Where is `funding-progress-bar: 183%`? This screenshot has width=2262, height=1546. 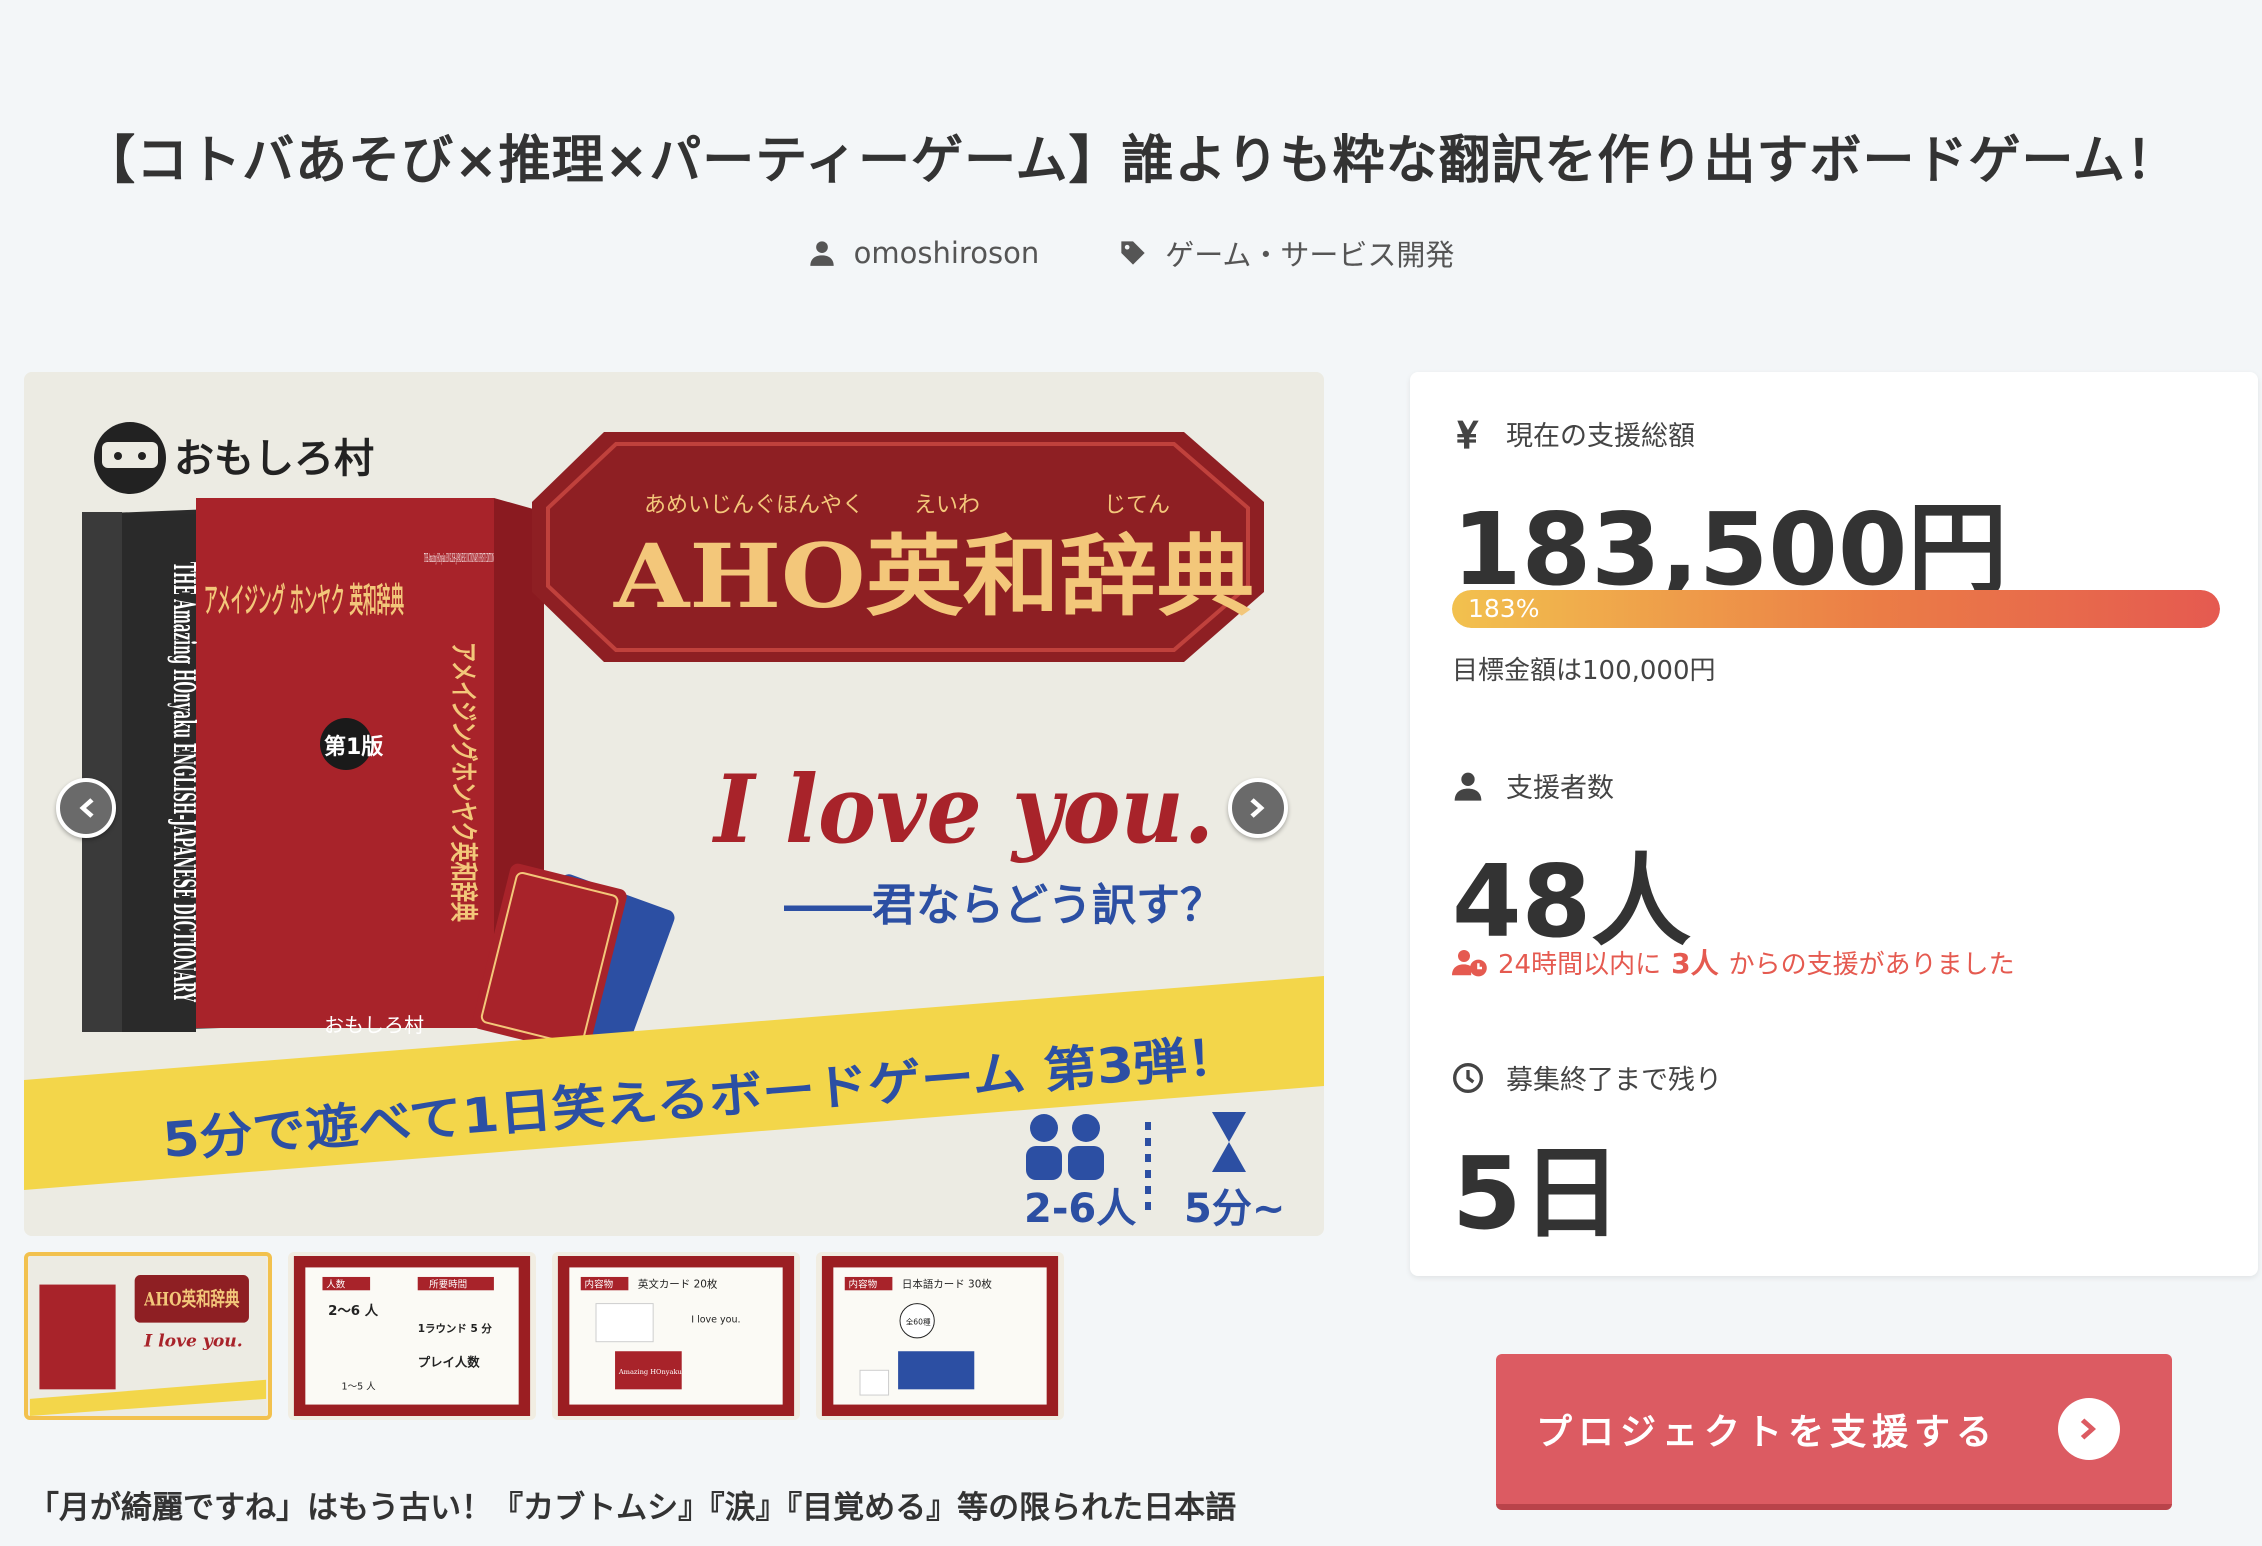 funding-progress-bar: 183% is located at coordinates (1836, 609).